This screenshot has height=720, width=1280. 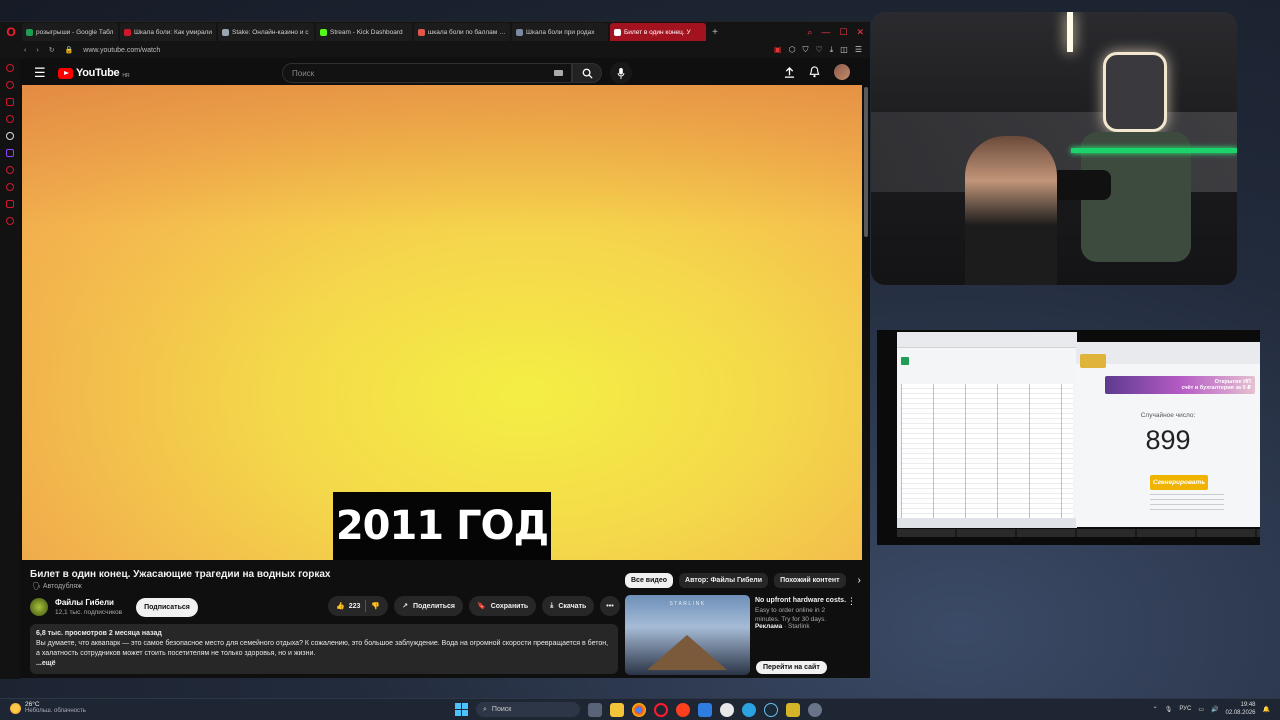 I want to click on yandex-icon, so click(x=683, y=709).